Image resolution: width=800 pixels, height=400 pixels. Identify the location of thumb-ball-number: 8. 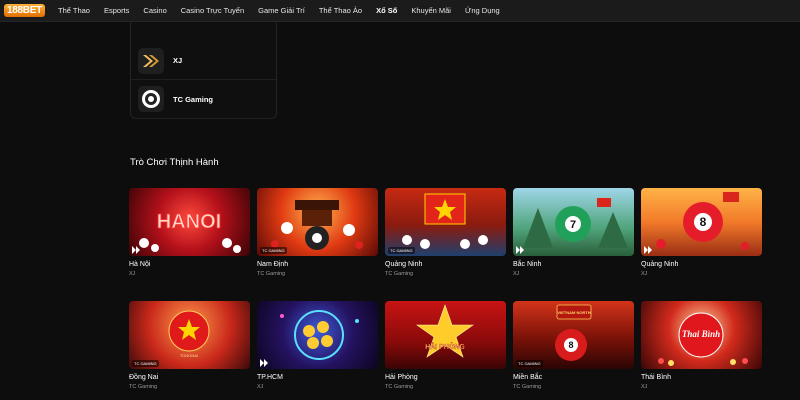
(703, 222).